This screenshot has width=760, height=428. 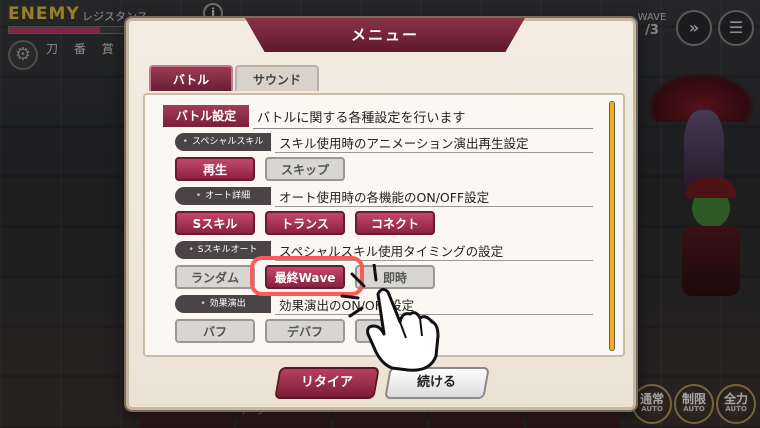 What do you see at coordinates (361, 118) in the screenshot?
I see `section-description: バトルに関する各種設定を行います` at bounding box center [361, 118].